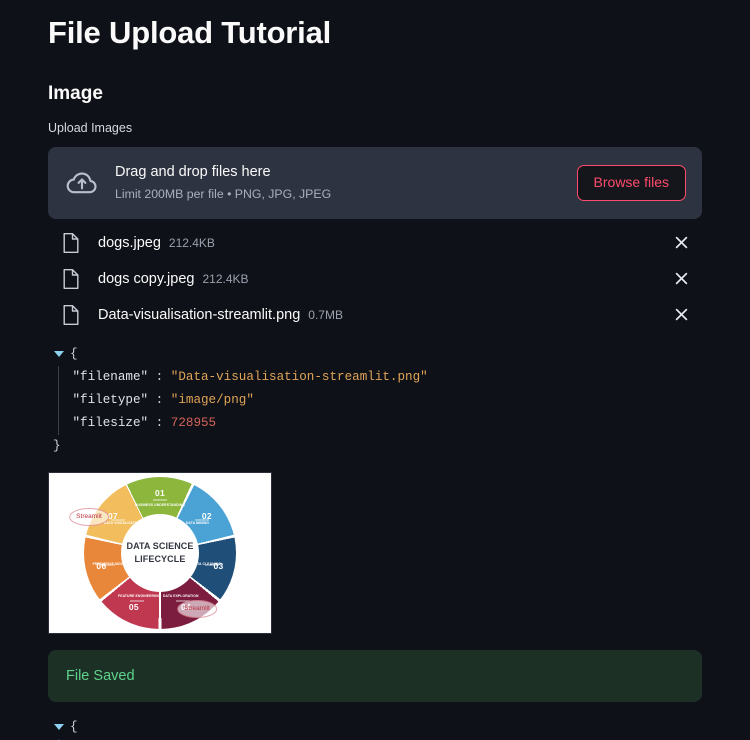  I want to click on alert-message: File Saved, so click(100, 675).